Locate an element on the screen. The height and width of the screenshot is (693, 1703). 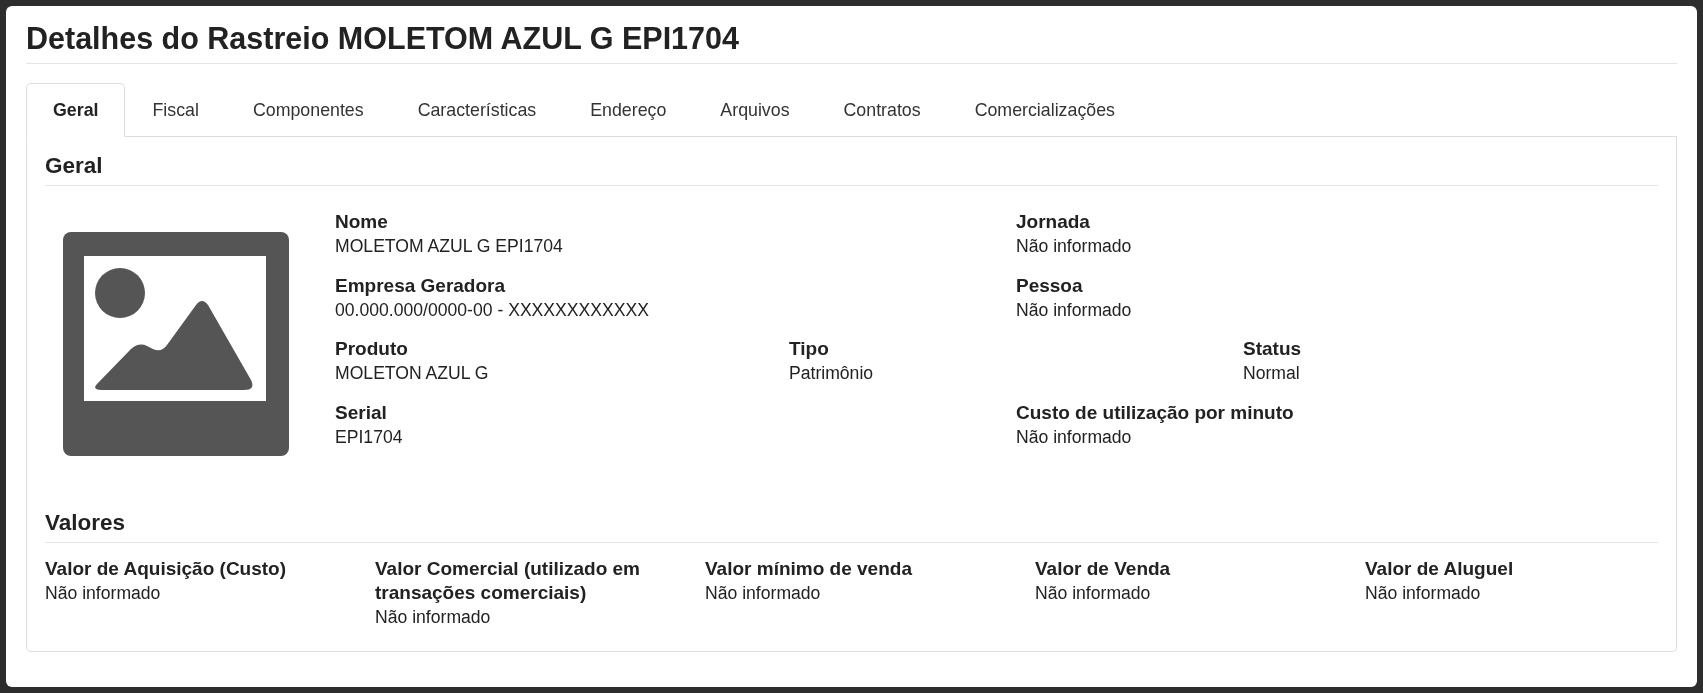
field-label: Custo de utilização por minuto is located at coordinates (1155, 412).